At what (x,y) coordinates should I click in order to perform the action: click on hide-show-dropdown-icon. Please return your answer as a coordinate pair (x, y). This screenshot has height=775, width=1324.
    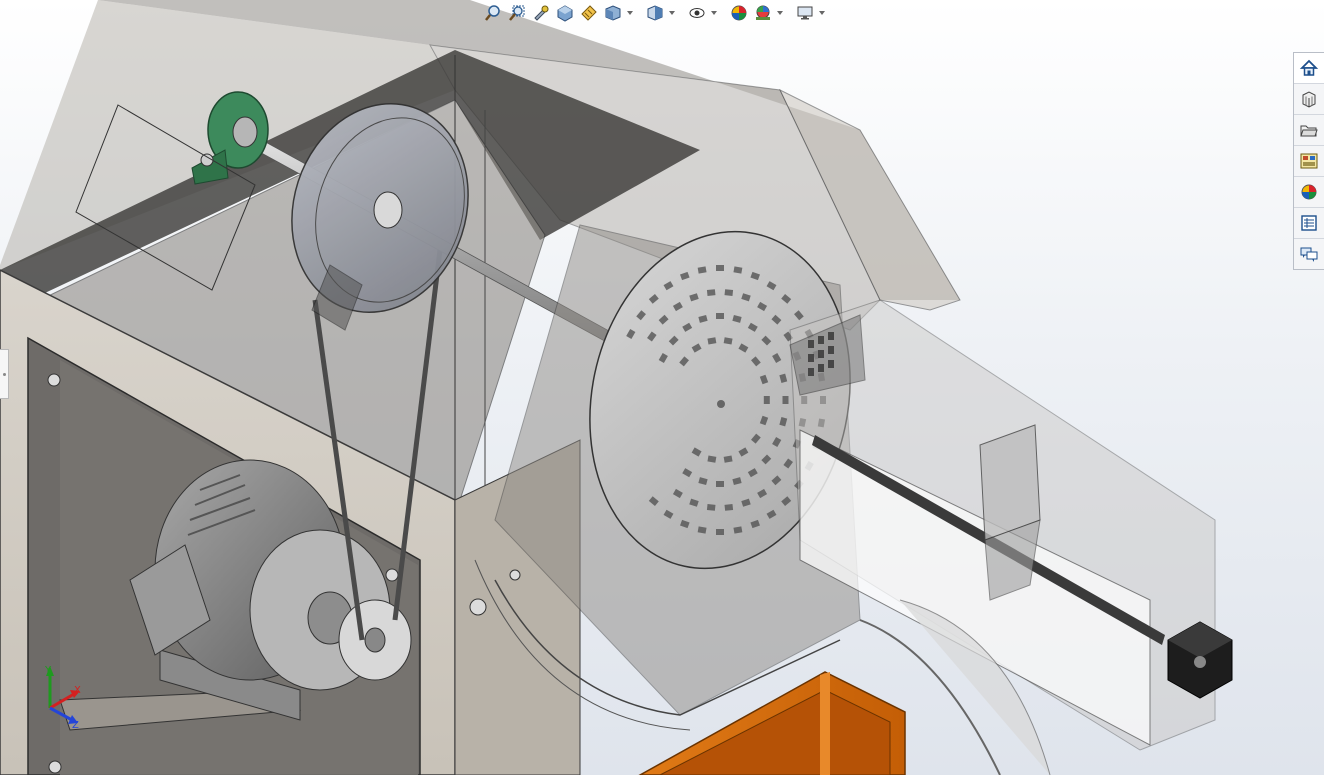
    Looking at the image, I should click on (714, 13).